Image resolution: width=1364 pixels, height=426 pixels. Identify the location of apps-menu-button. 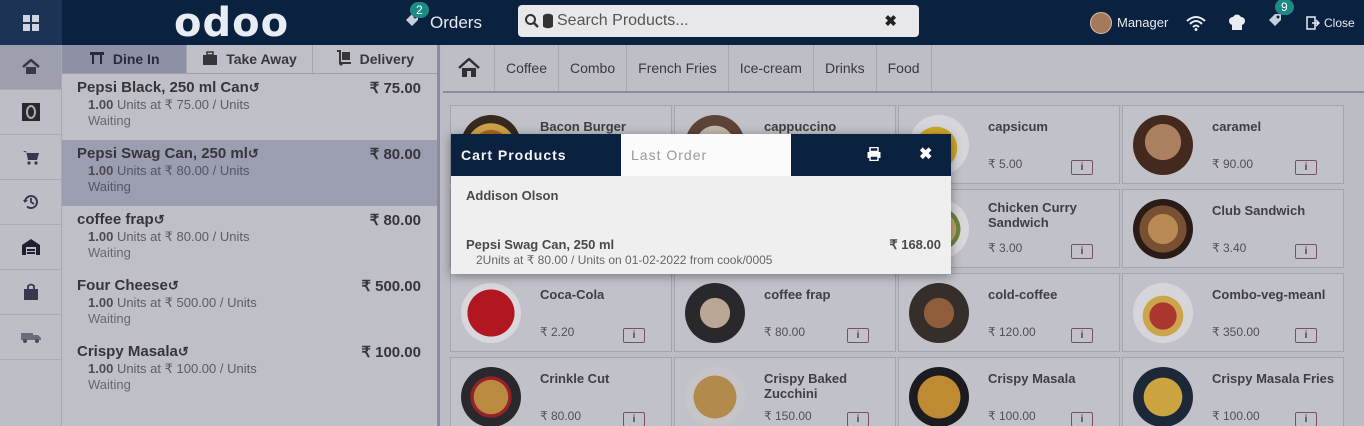
(31, 22).